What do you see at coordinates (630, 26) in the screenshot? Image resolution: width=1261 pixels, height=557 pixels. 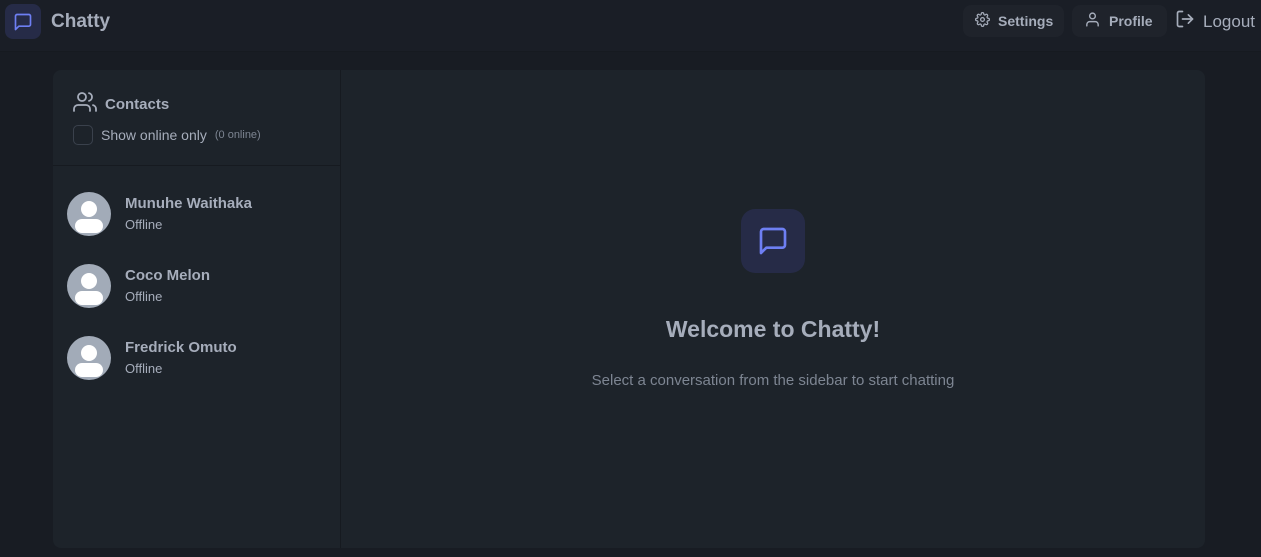 I see `top-navbar: Chatty Settings Profile Logout` at bounding box center [630, 26].